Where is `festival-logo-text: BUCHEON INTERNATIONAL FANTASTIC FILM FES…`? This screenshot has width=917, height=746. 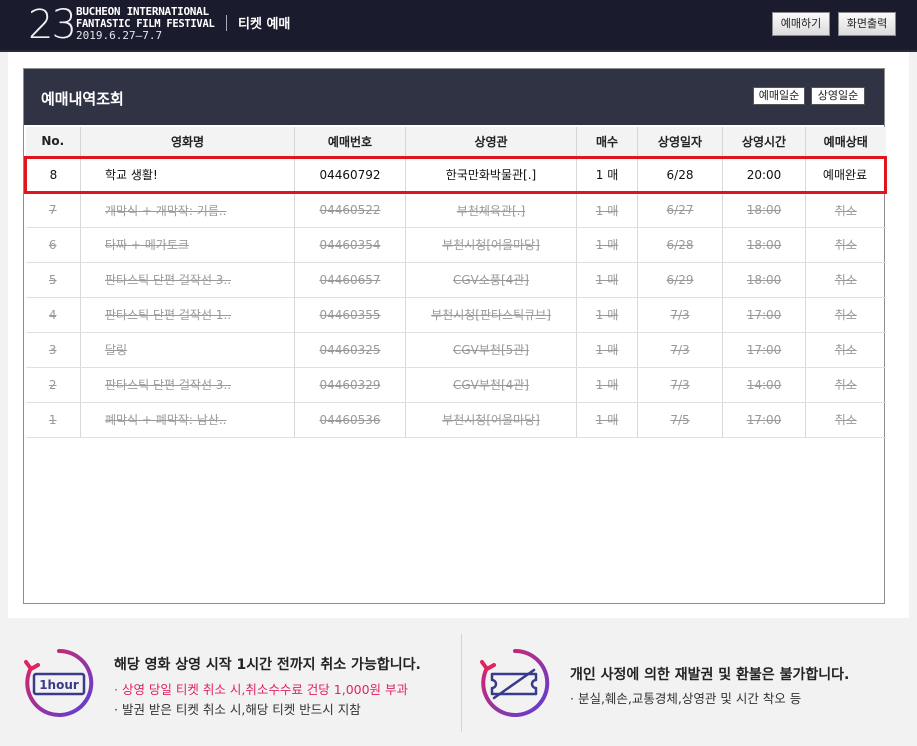
festival-logo-text: BUCHEON INTERNATIONAL FANTASTIC FILM FES… is located at coordinates (145, 24).